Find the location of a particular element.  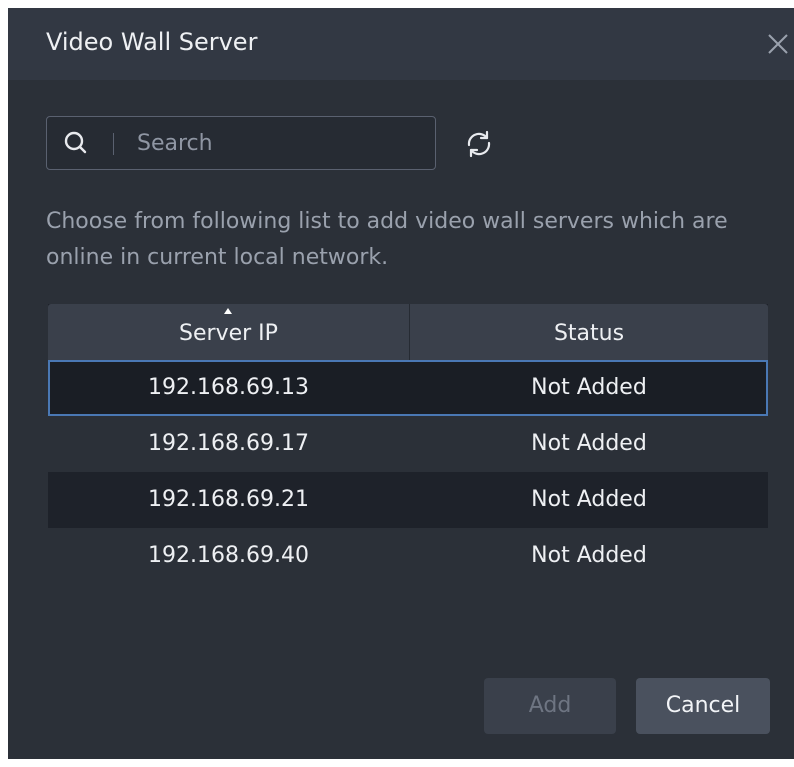

column-header-server-ip-label: Server IP is located at coordinates (228, 333).